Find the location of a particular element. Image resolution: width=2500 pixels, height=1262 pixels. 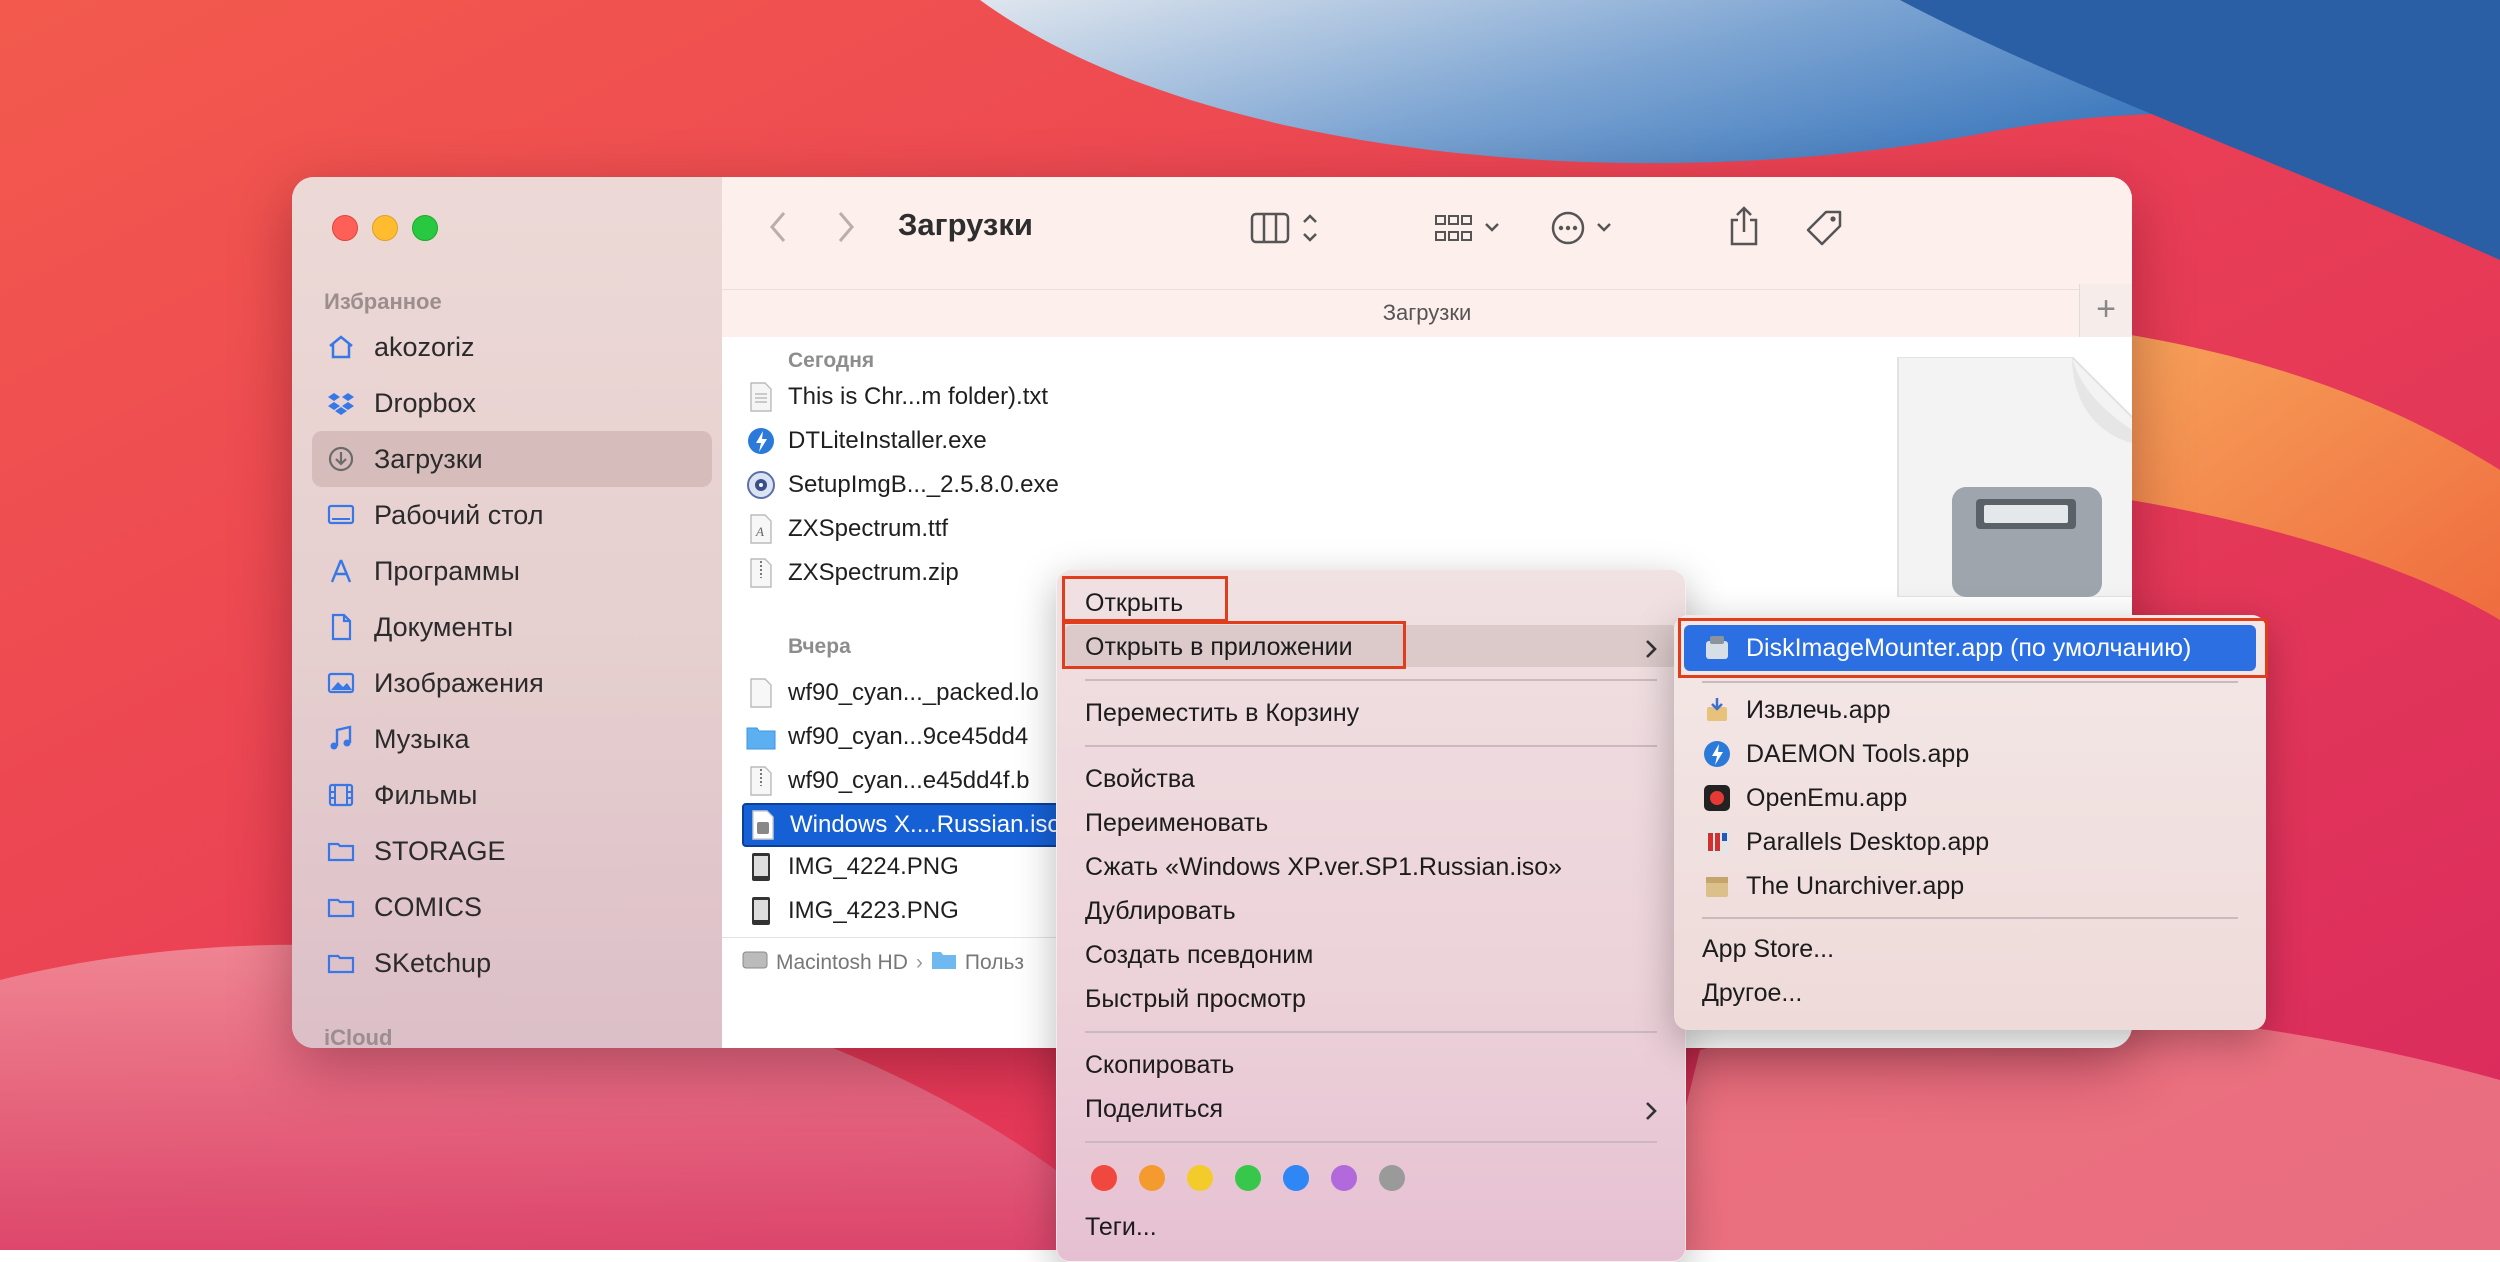

zip-file-icon is located at coordinates (761, 573).